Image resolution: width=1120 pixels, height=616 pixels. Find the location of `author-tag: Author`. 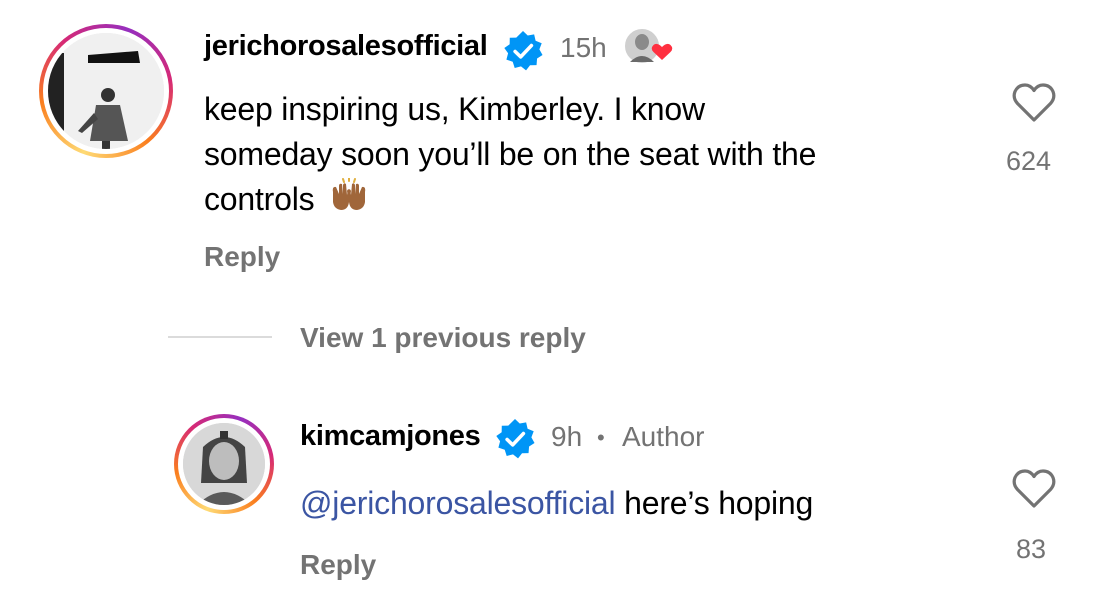

author-tag: Author is located at coordinates (663, 436).